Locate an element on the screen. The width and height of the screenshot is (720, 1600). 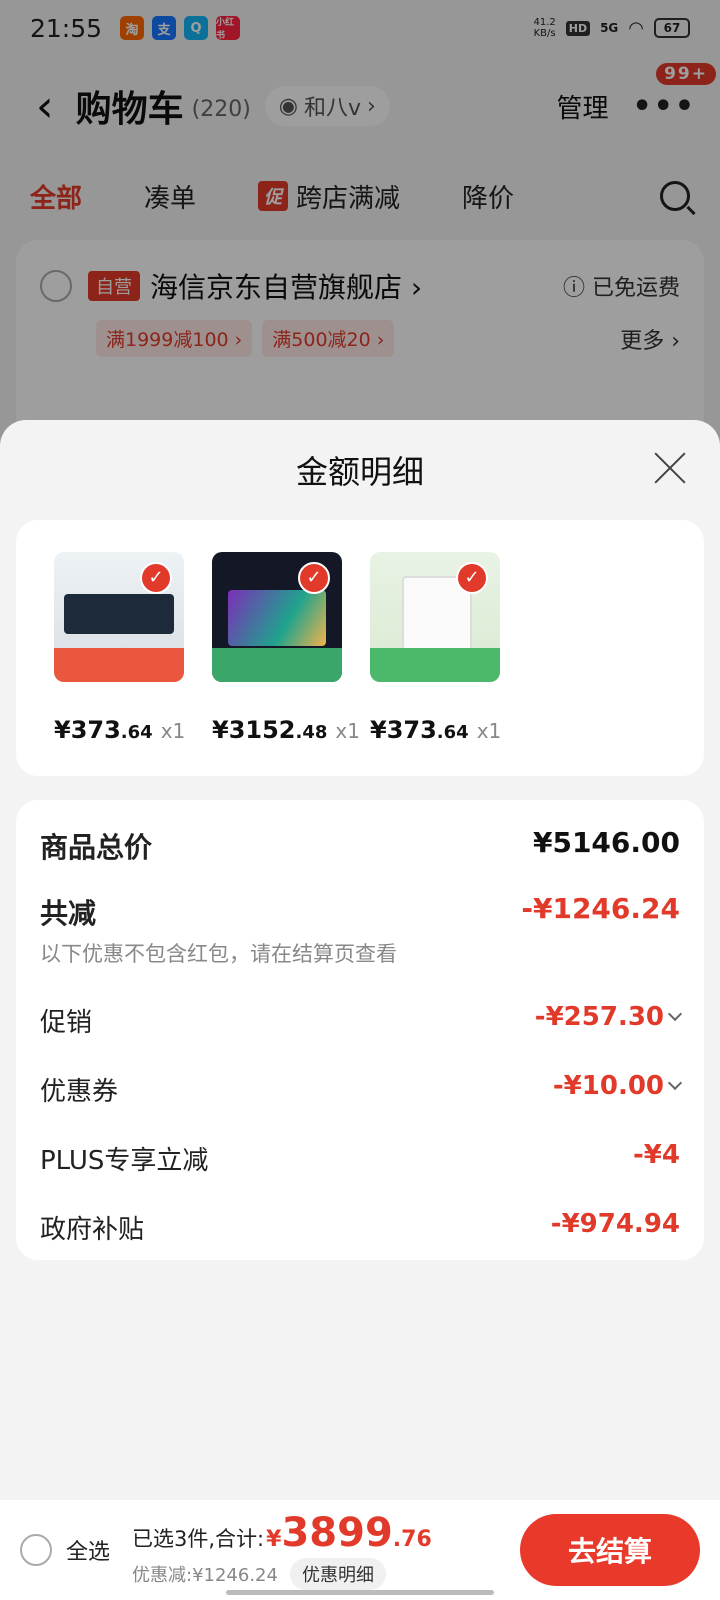
plus-discount-value: -¥4 is located at coordinates (656, 1155).